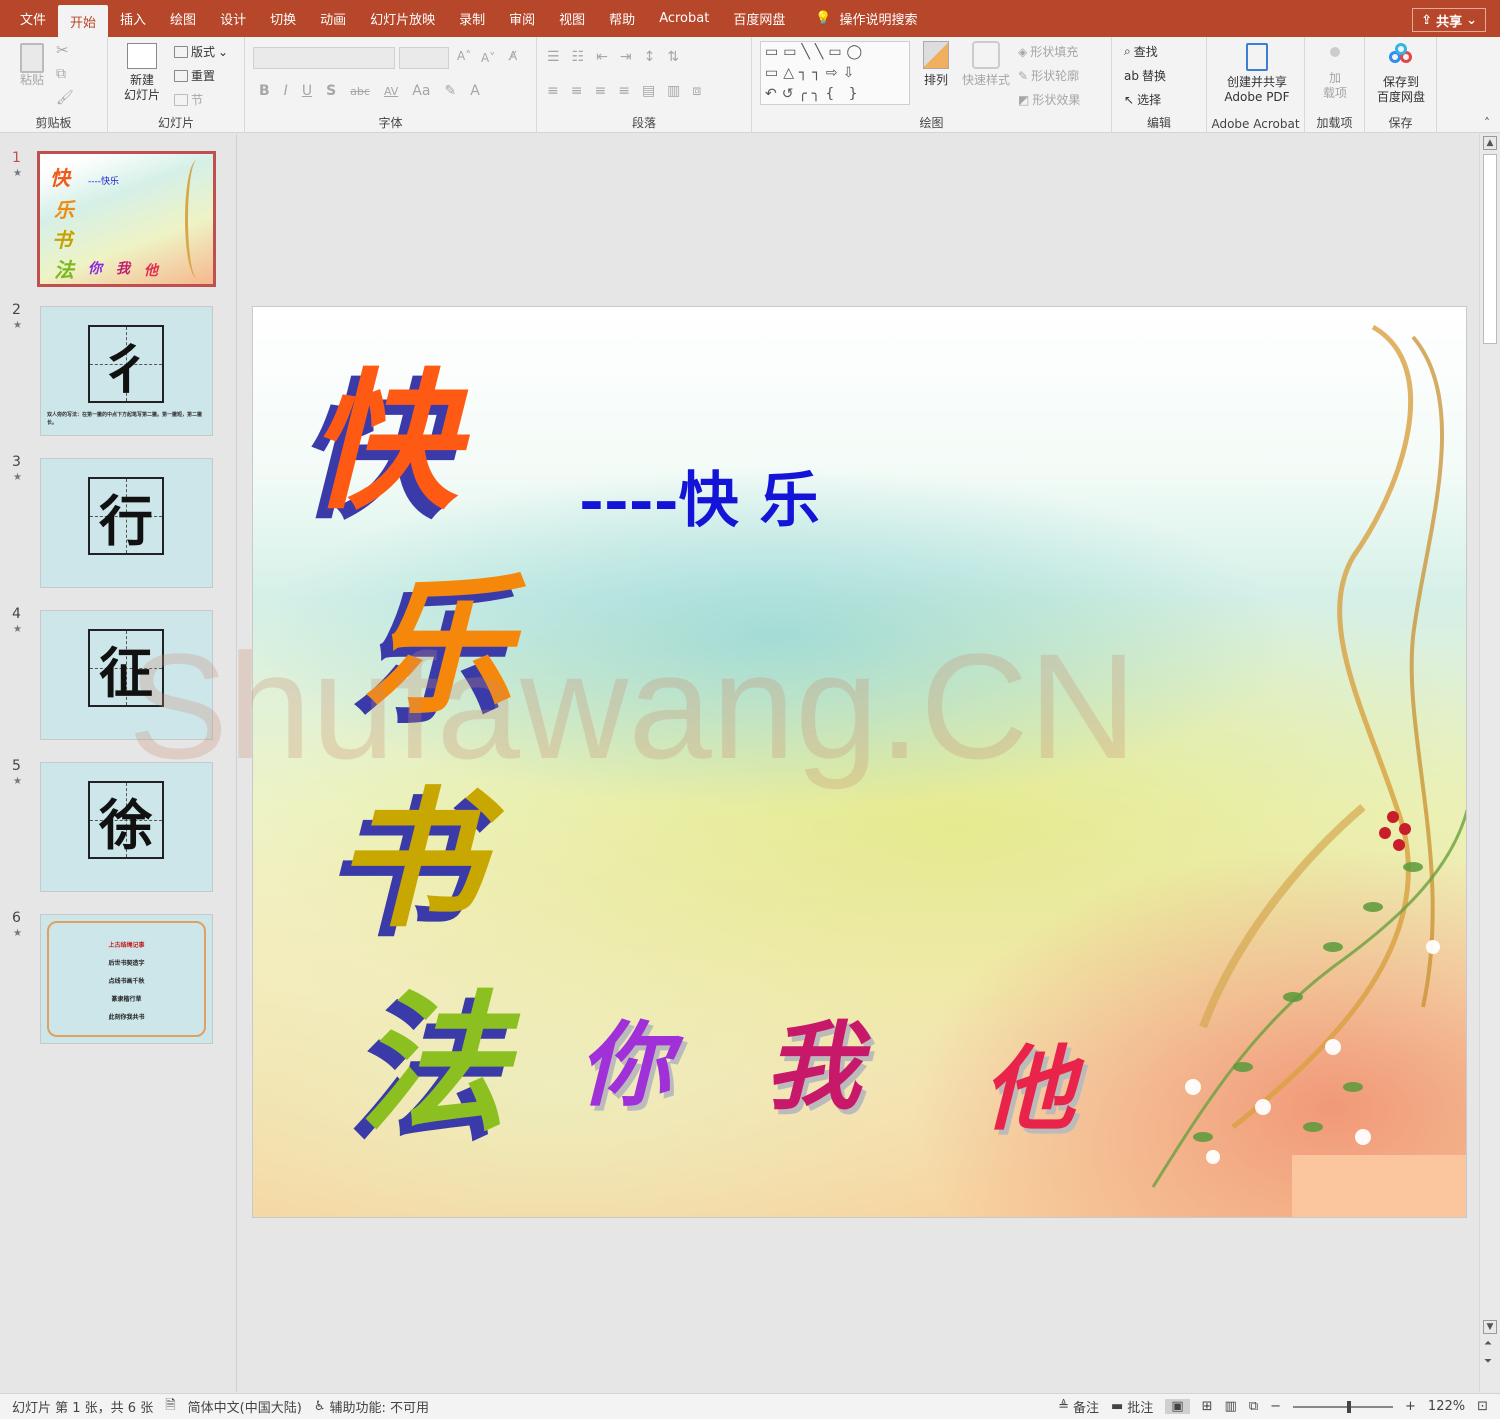 This screenshot has height=1419, width=1500. I want to click on comments-button: ▬ 批注, so click(1132, 1406).